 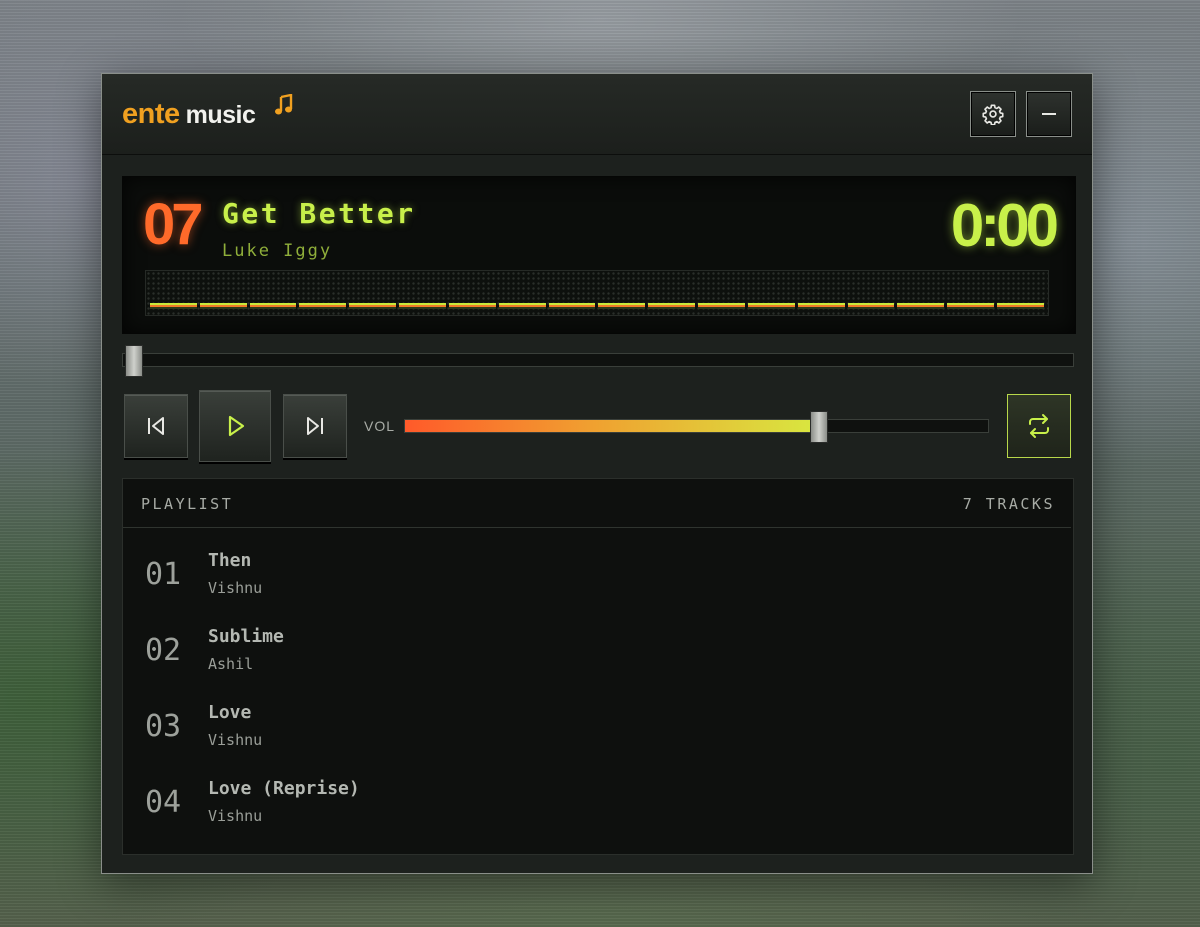 What do you see at coordinates (284, 788) in the screenshot?
I see `playlist-item-title: Love (Reprise)` at bounding box center [284, 788].